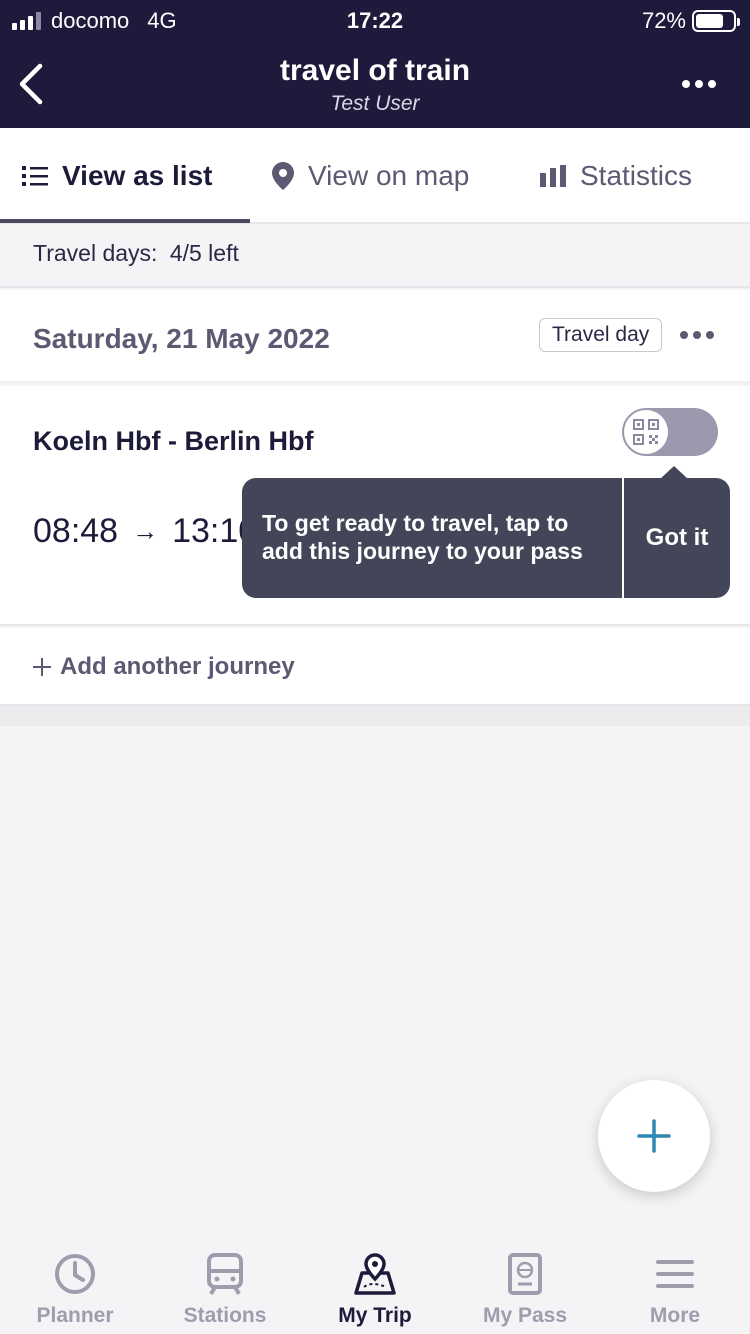 The image size is (750, 1334). I want to click on nav-more: More, so click(675, 1289).